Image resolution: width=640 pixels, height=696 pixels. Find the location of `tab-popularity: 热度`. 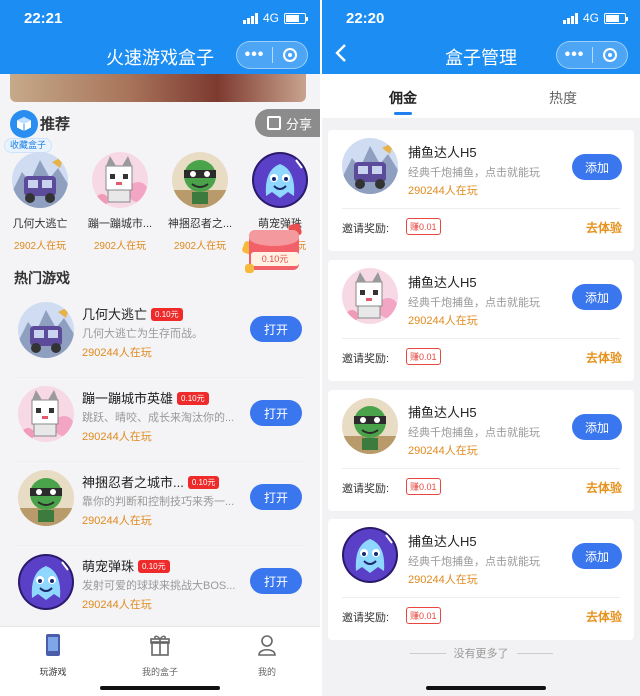

tab-popularity: 热度 is located at coordinates (563, 98).